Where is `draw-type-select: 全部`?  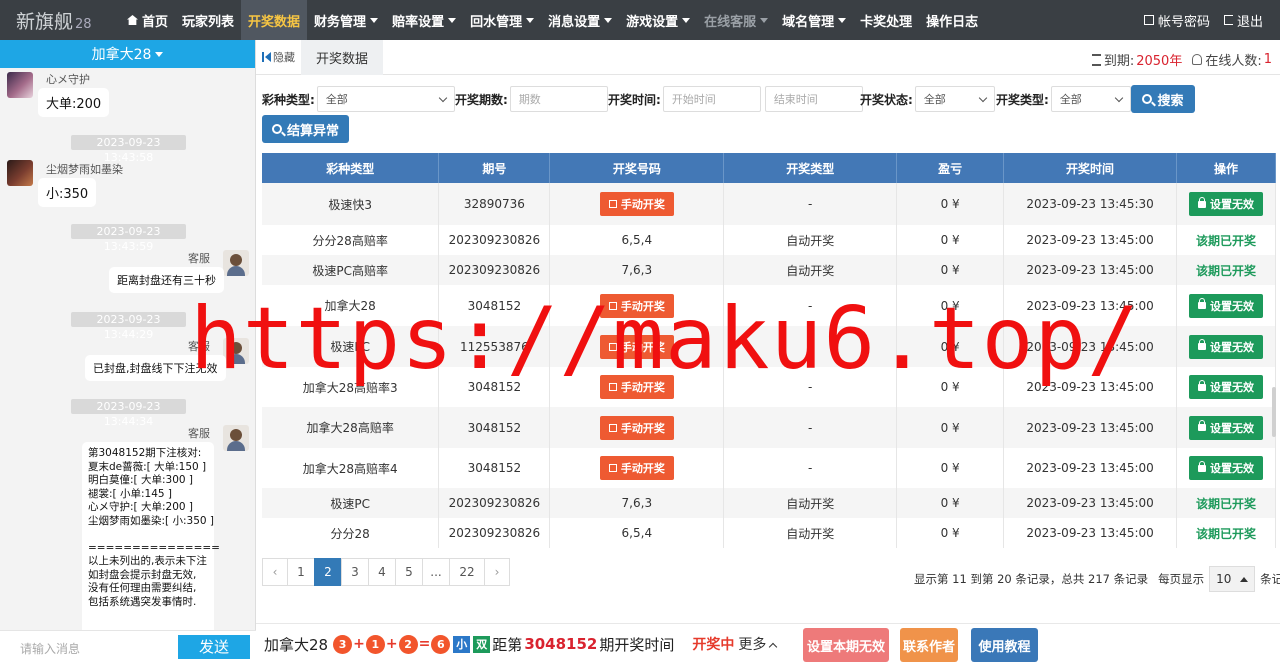
draw-type-select: 全部 is located at coordinates (1090, 99).